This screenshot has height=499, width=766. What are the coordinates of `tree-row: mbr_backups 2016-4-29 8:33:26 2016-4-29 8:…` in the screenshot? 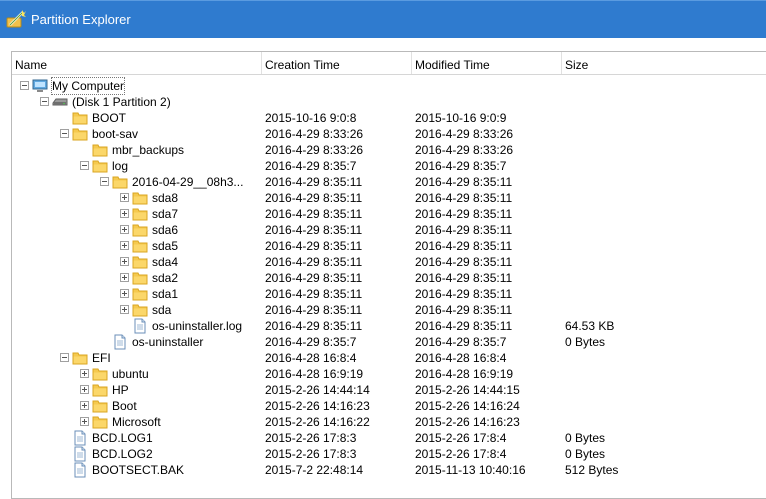 It's located at (389, 150).